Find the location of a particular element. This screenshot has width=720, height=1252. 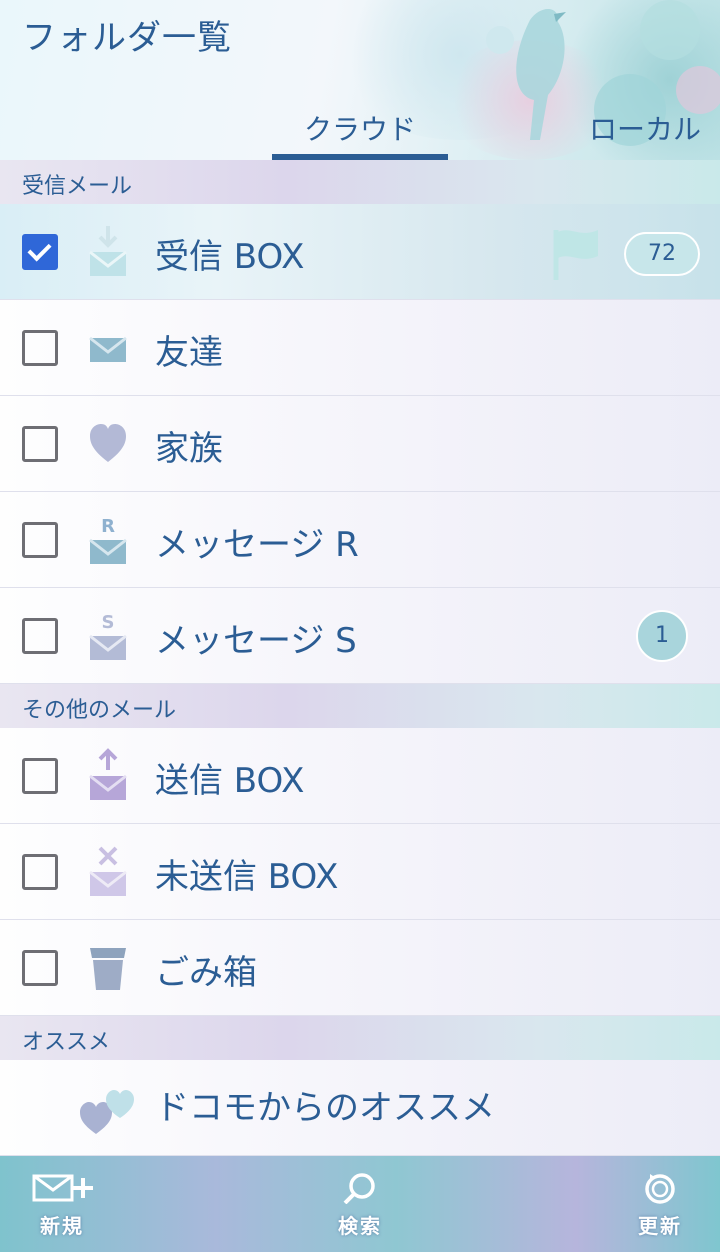

tab-cloud: クラウド is located at coordinates (360, 128).